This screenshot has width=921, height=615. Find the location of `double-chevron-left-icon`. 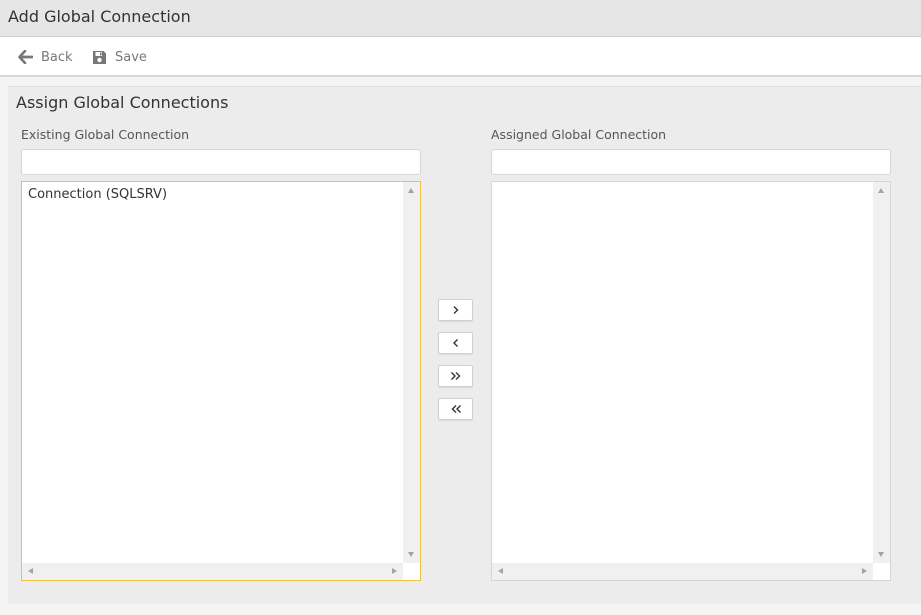

double-chevron-left-icon is located at coordinates (456, 409).